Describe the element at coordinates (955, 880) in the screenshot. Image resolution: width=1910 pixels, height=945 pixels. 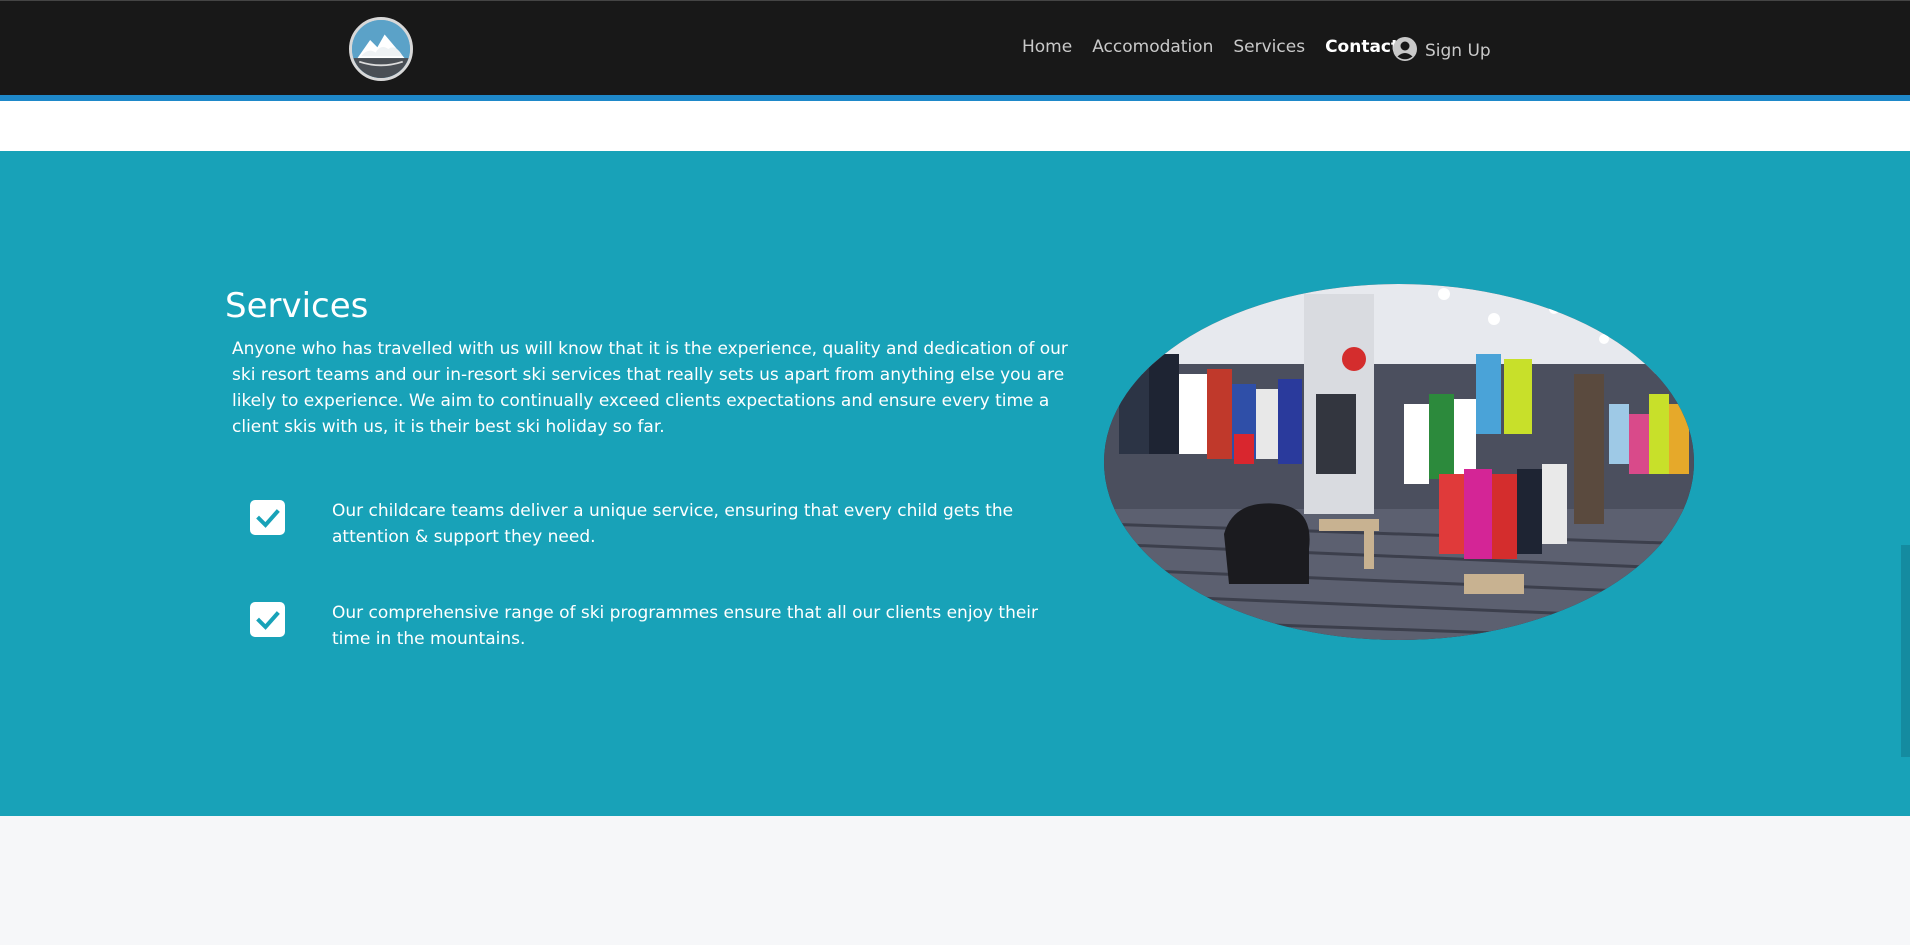
I see `footer-band` at that location.